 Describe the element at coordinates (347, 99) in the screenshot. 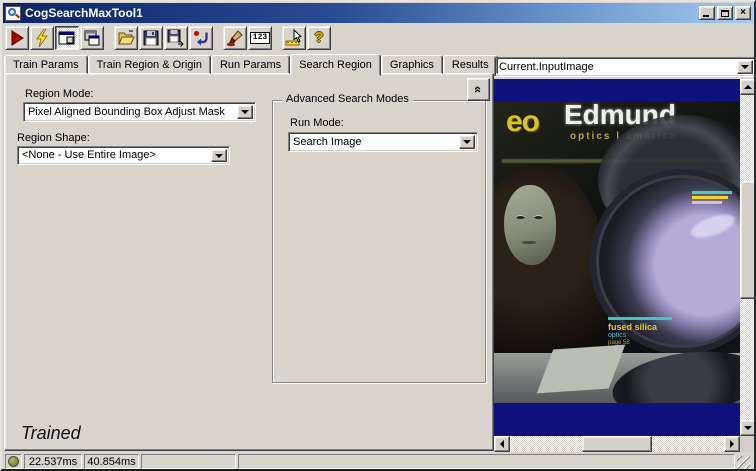

I see `advanced-search-modes-title: Advanced Search Modes` at that location.